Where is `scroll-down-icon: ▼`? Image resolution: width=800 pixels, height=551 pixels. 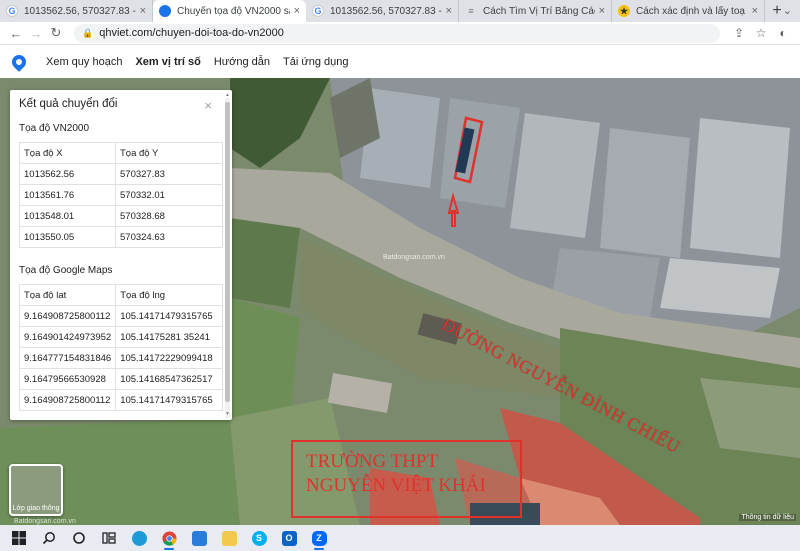
scroll-down-icon: ▼ is located at coordinates (227, 414).